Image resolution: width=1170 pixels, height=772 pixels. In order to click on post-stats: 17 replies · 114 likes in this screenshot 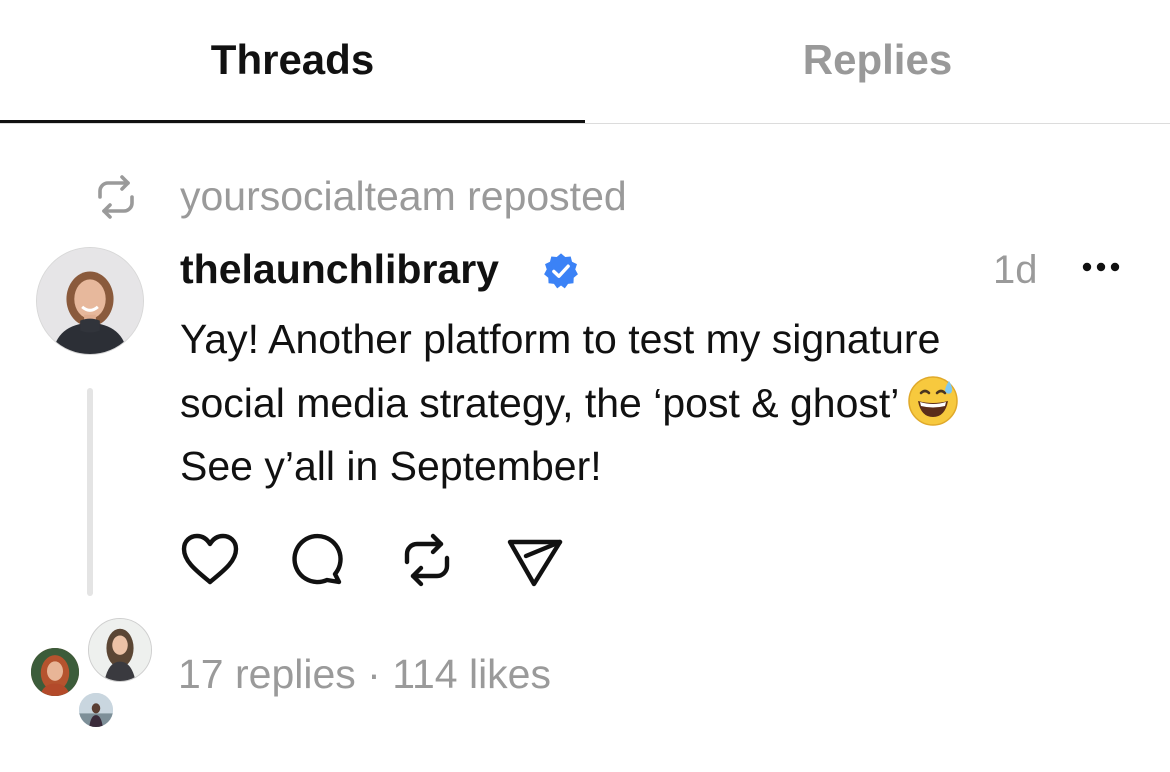, I will do `click(364, 674)`.